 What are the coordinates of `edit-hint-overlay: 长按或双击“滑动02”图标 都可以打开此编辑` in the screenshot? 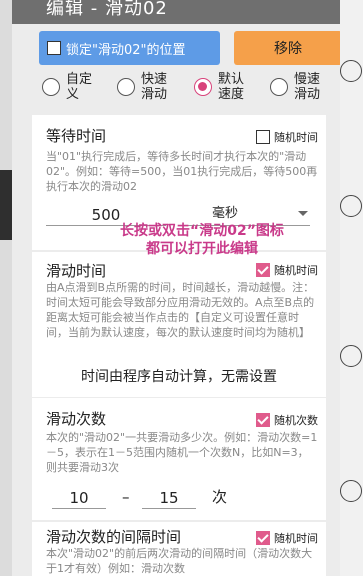 It's located at (202, 240).